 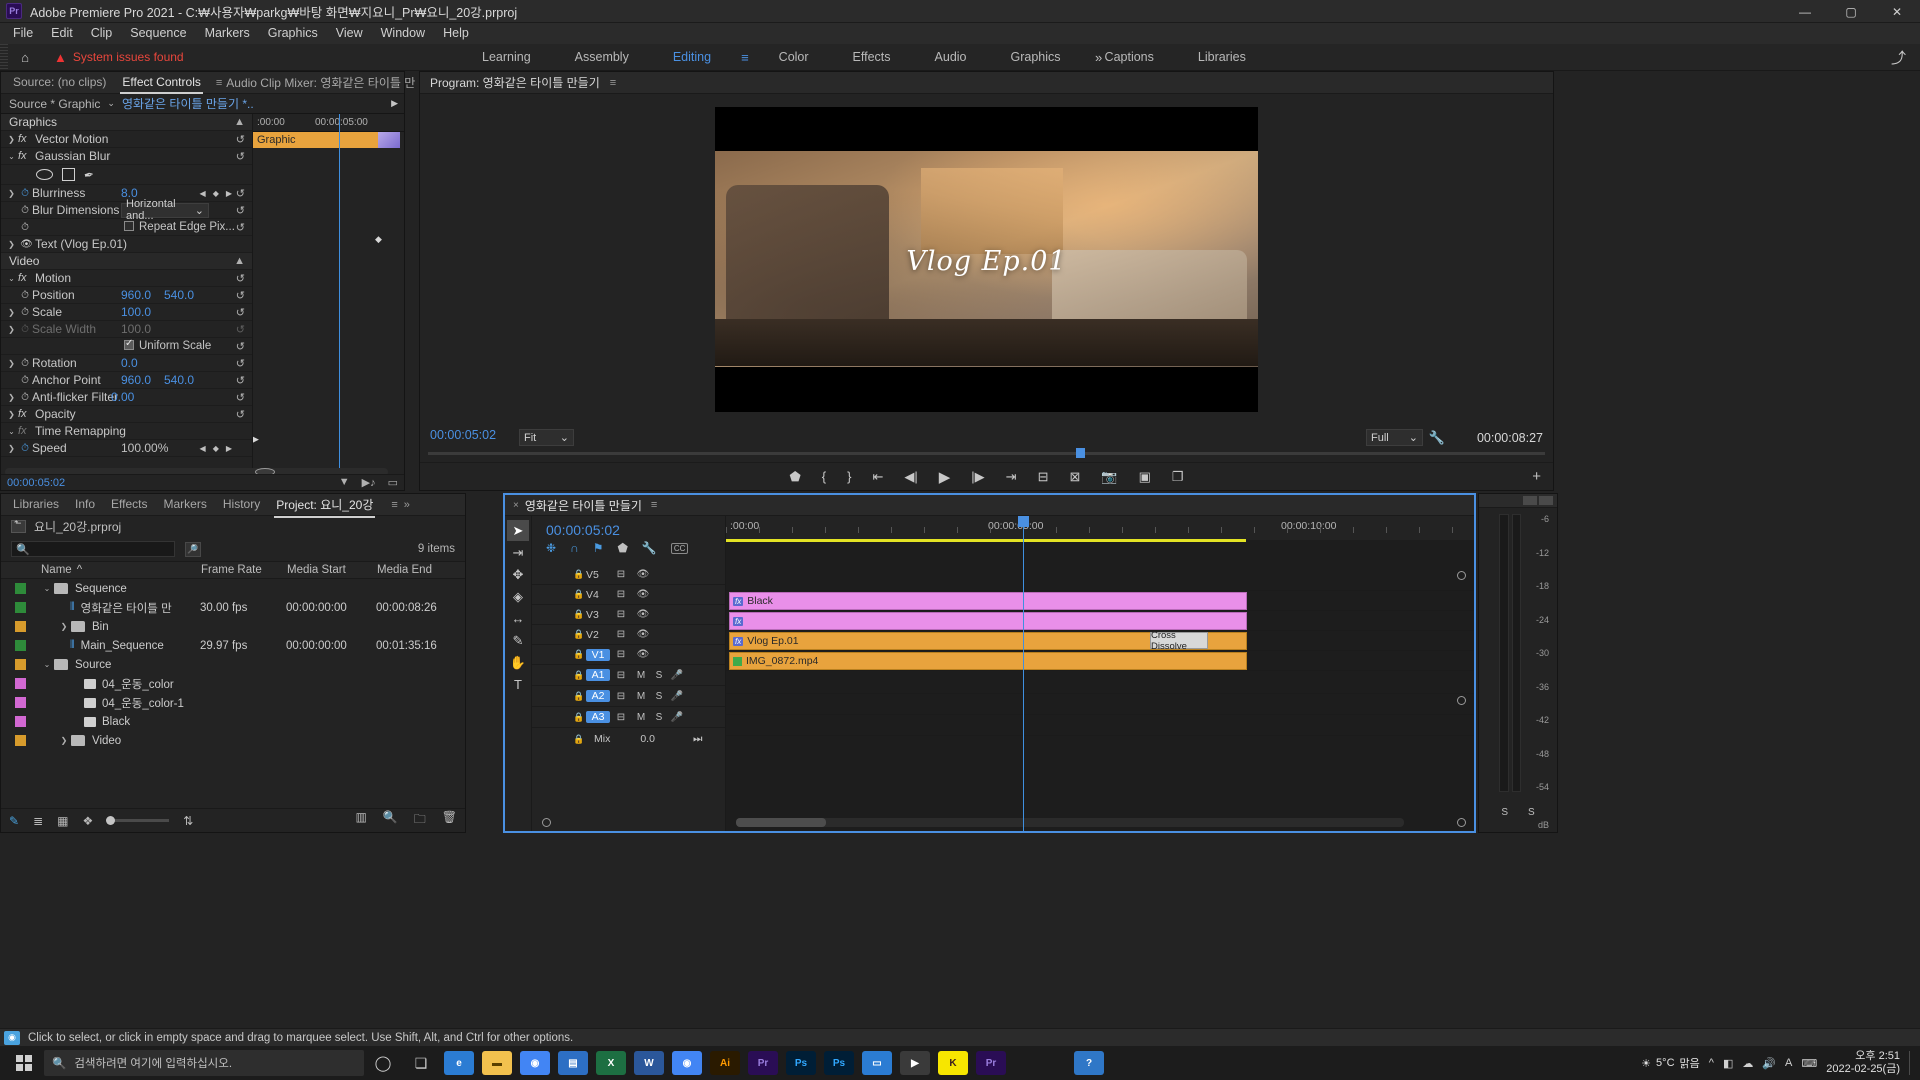 I want to click on tray-ime-icon: A, so click(x=1788, y=1063).